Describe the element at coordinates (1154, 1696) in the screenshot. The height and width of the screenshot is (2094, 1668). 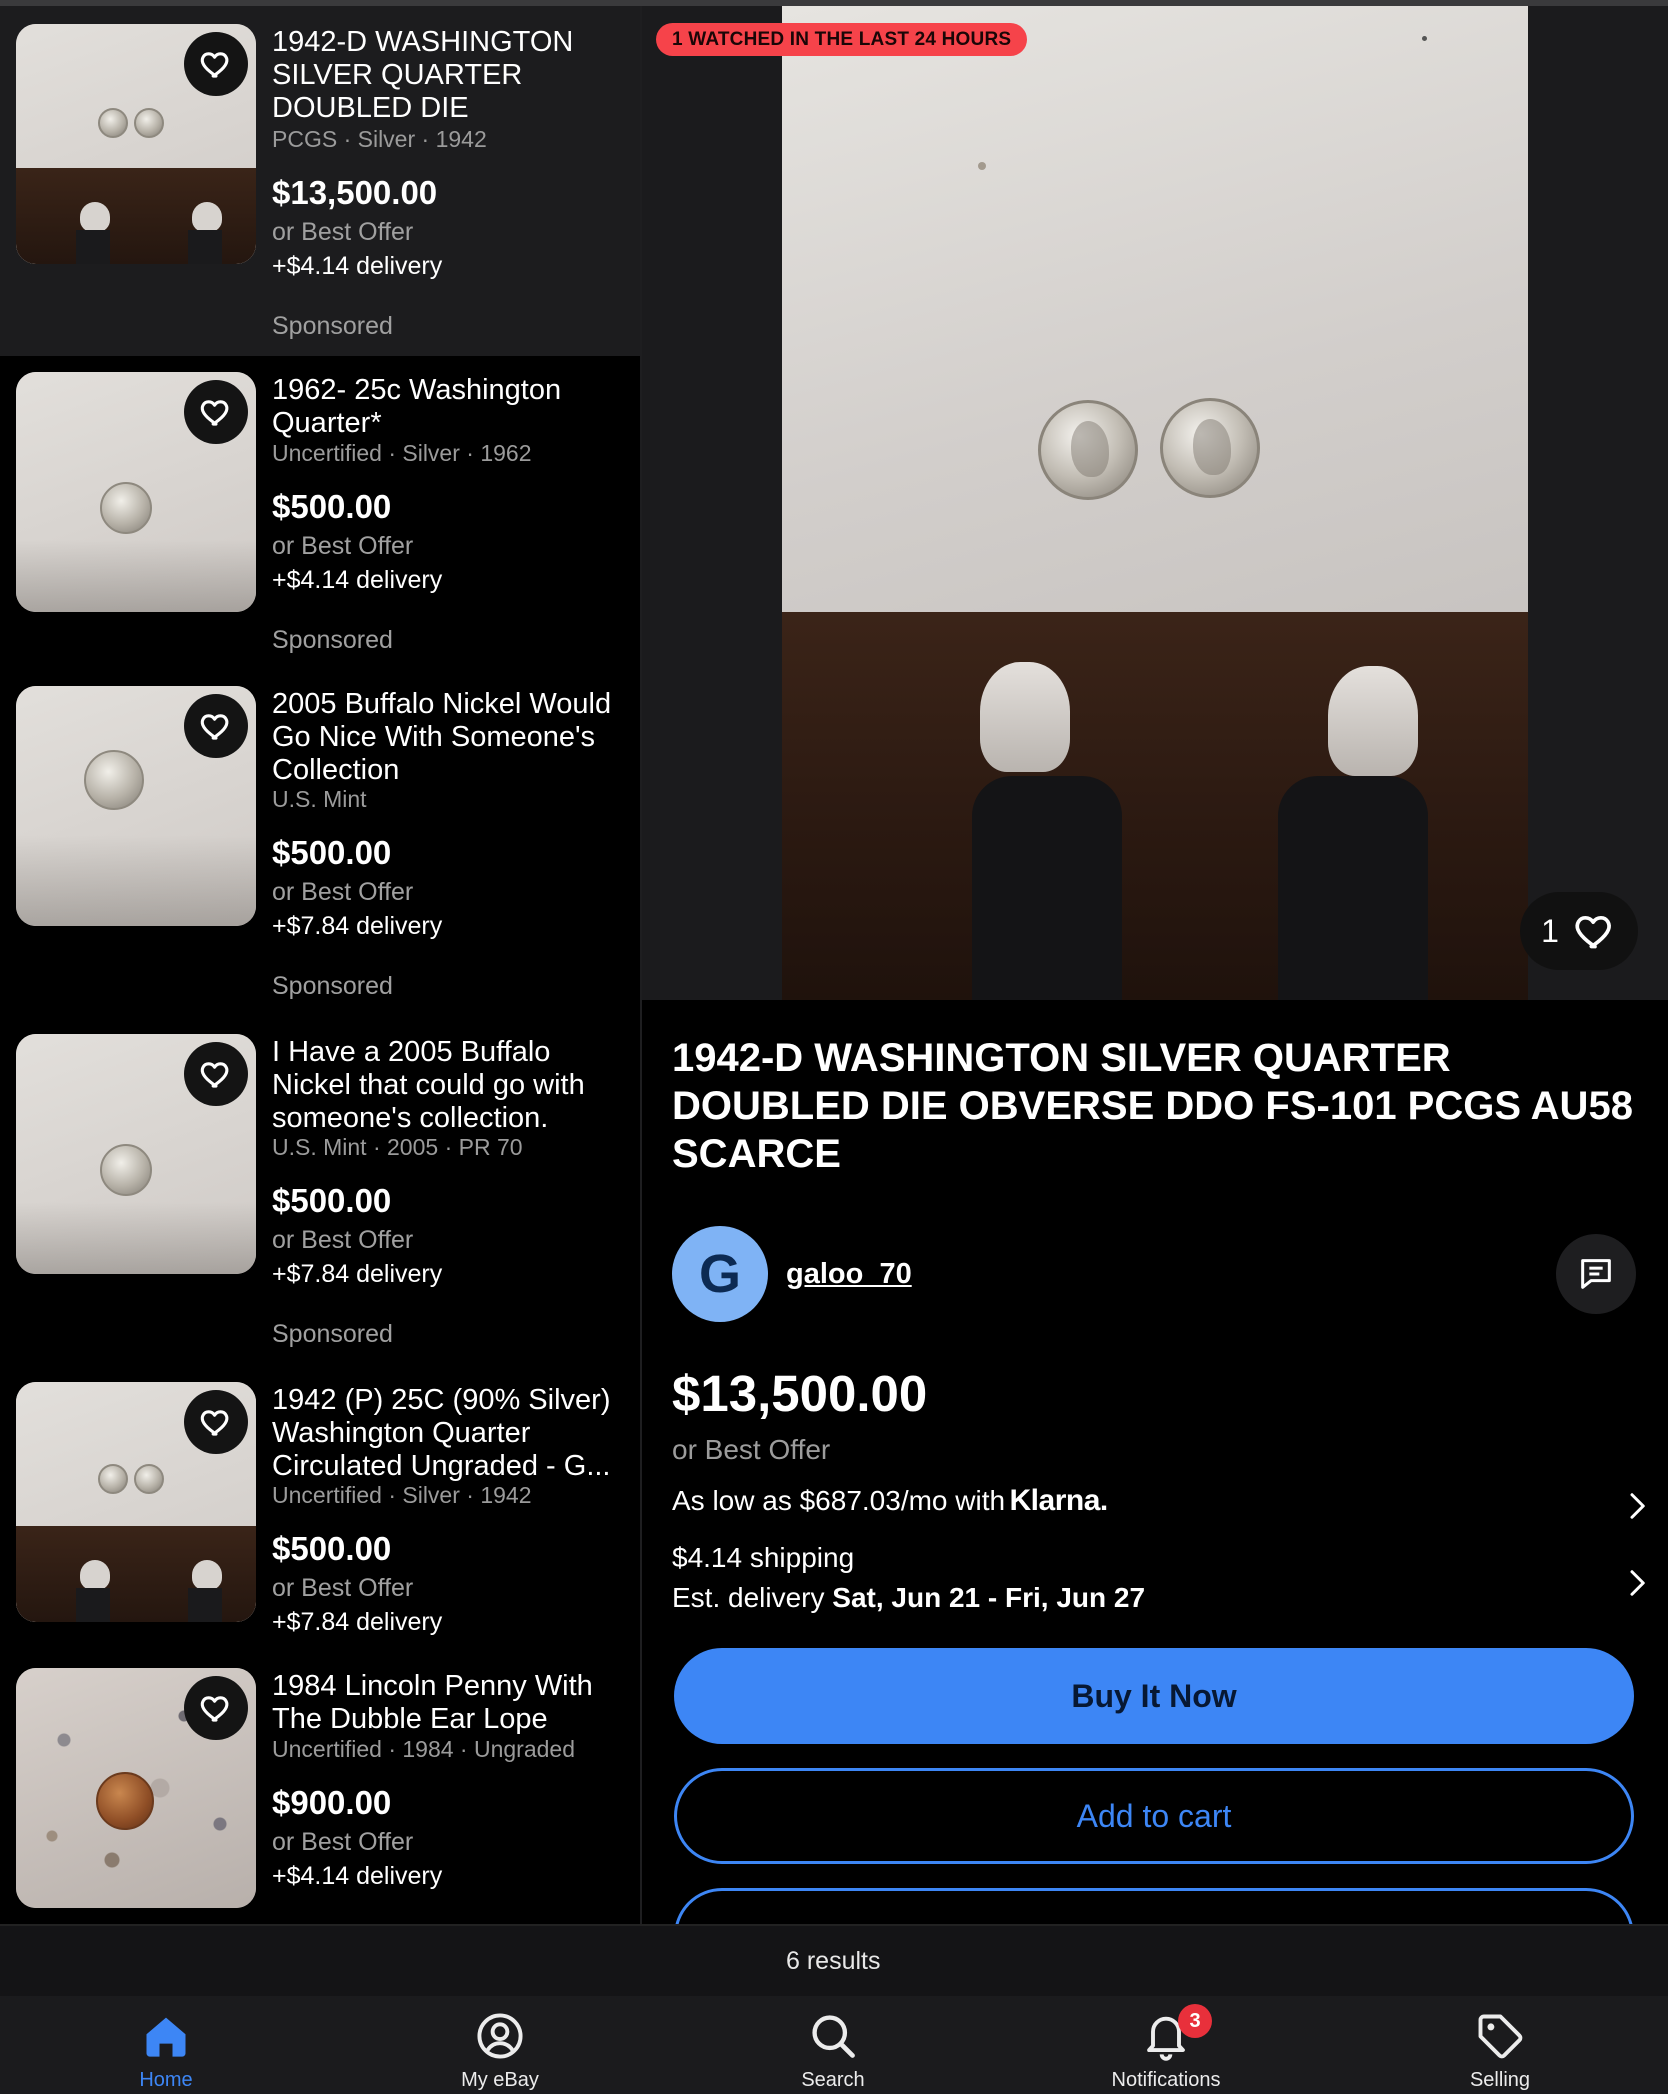
I see `buy-it-now-button: Buy It Now` at that location.